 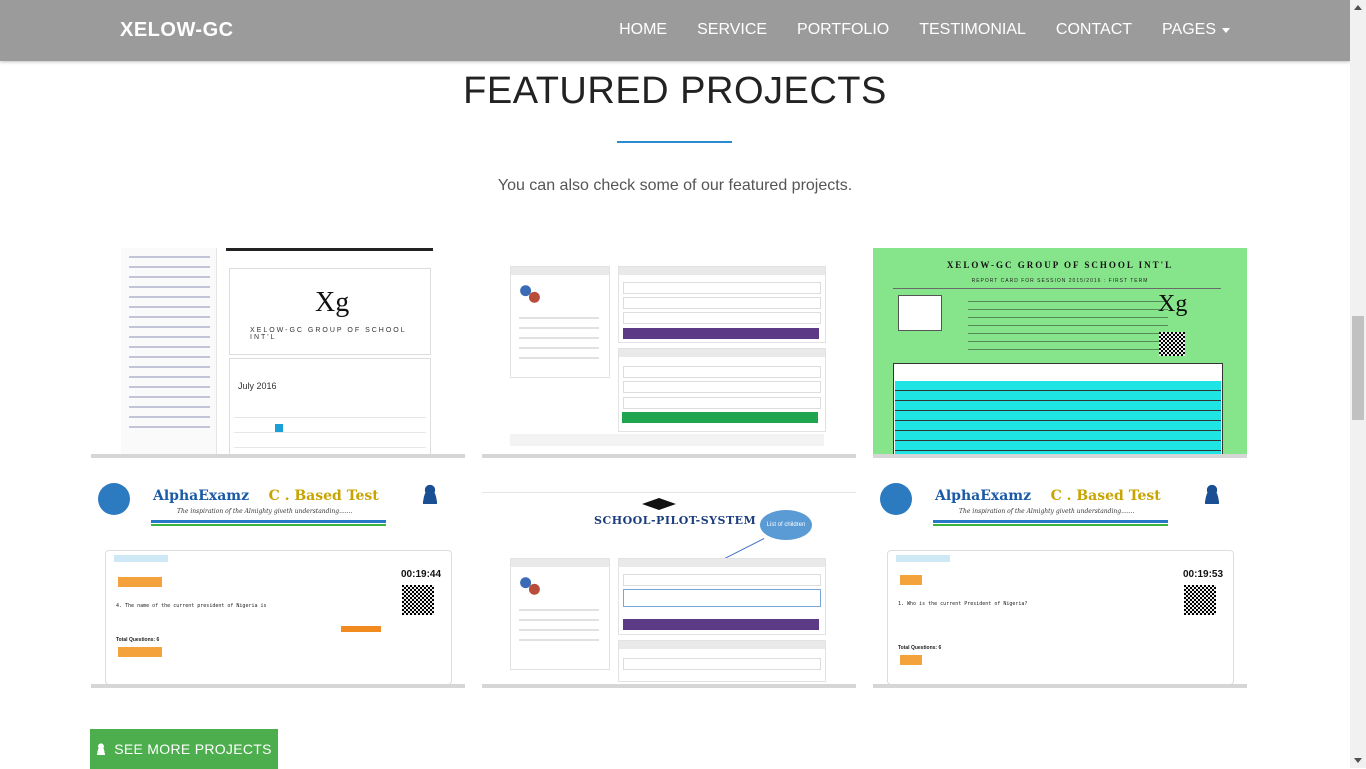 What do you see at coordinates (659, 504) in the screenshot?
I see `graduation-cap-icon` at bounding box center [659, 504].